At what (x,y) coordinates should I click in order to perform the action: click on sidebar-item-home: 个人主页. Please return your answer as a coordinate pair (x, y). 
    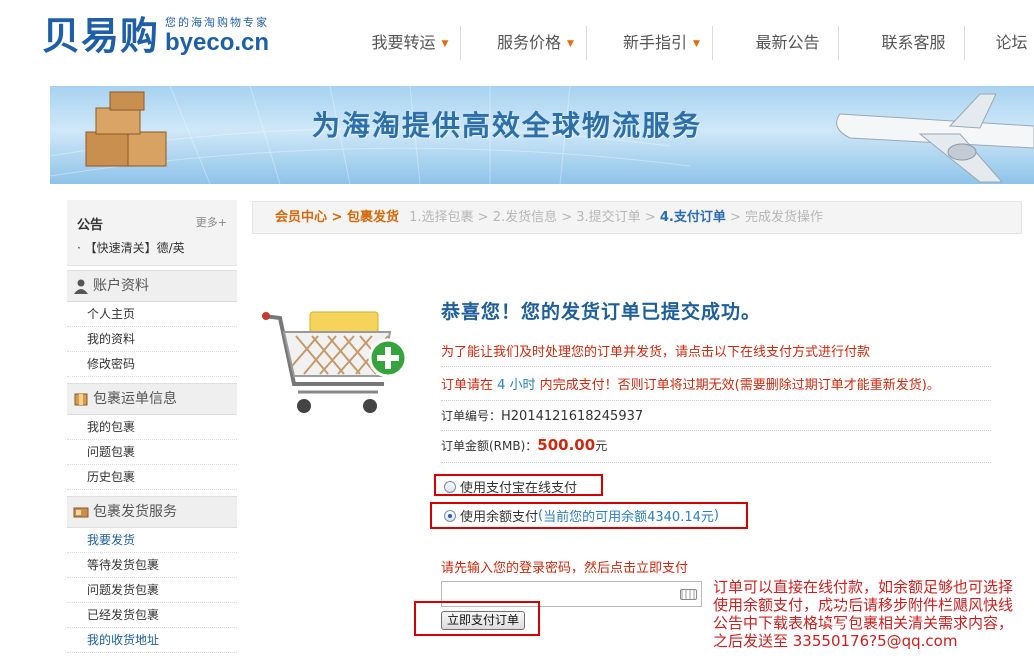
    Looking at the image, I should click on (152, 314).